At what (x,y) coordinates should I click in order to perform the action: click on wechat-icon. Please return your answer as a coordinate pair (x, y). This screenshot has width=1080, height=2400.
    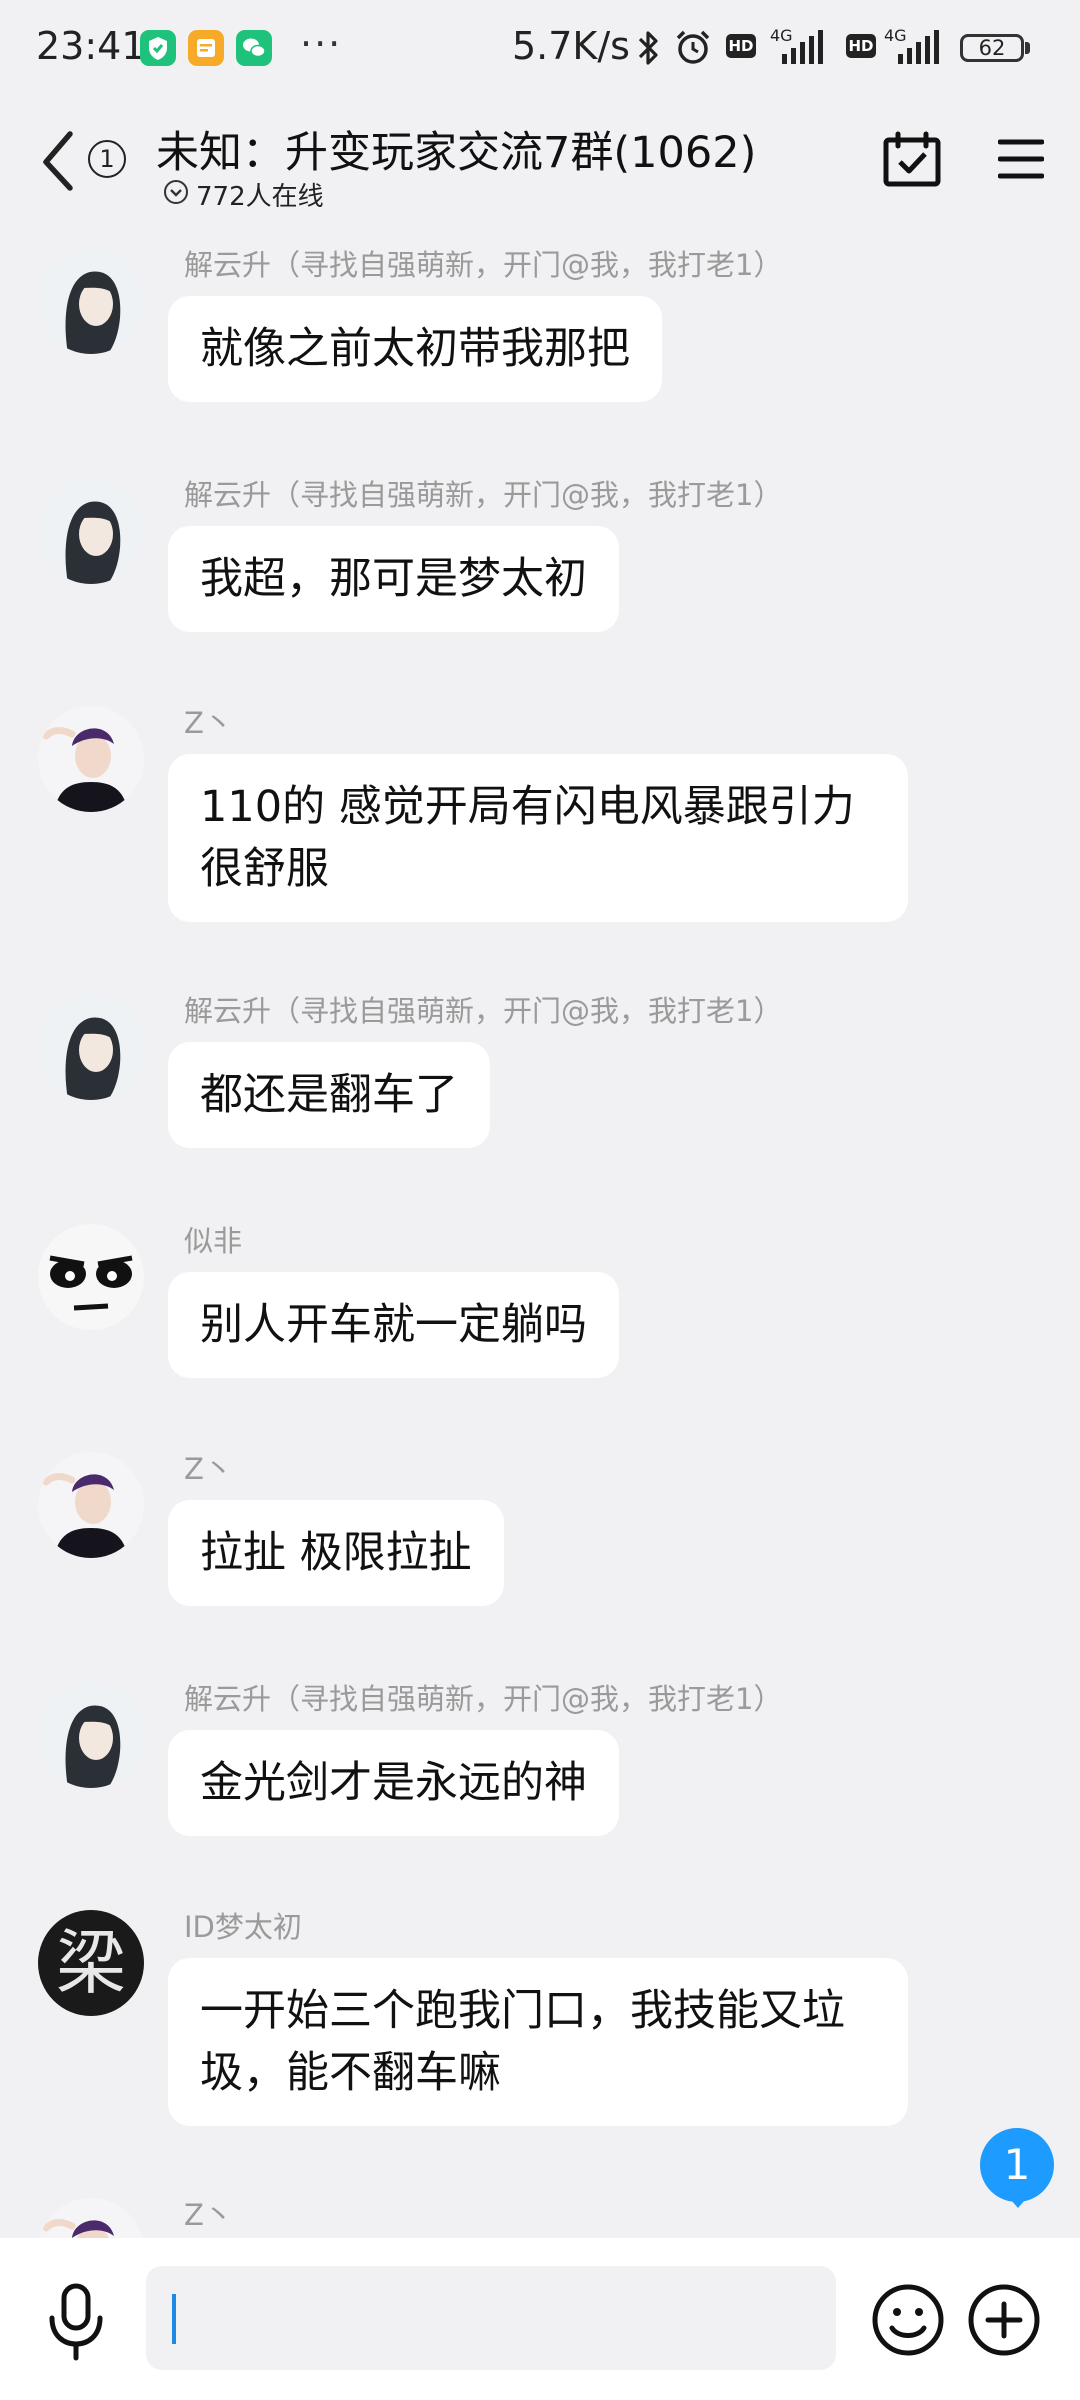
    Looking at the image, I should click on (254, 48).